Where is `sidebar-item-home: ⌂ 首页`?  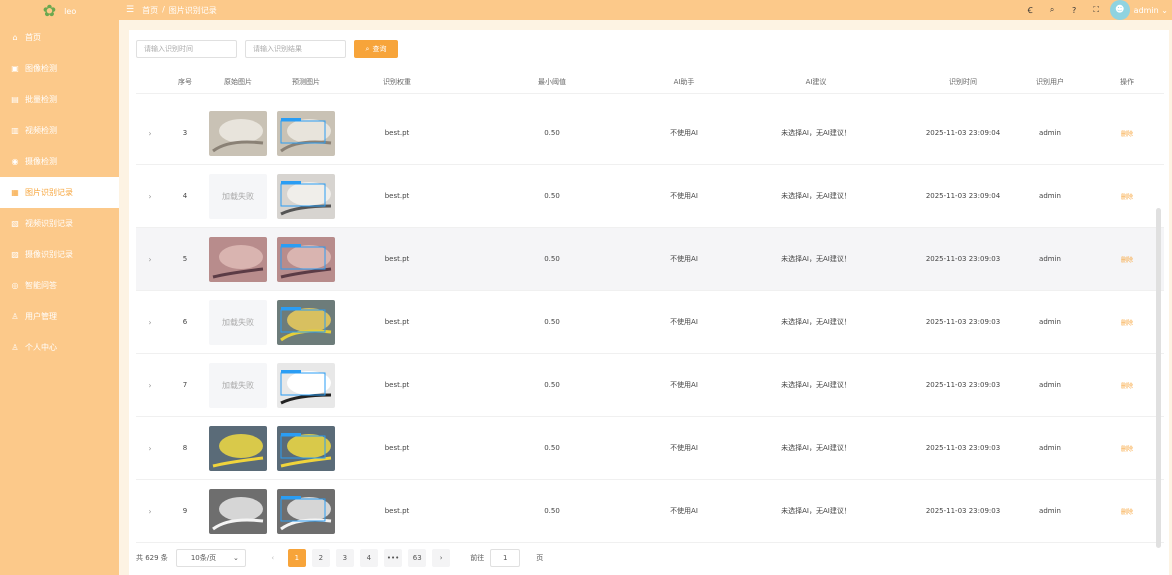 sidebar-item-home: ⌂ 首页 is located at coordinates (59, 37).